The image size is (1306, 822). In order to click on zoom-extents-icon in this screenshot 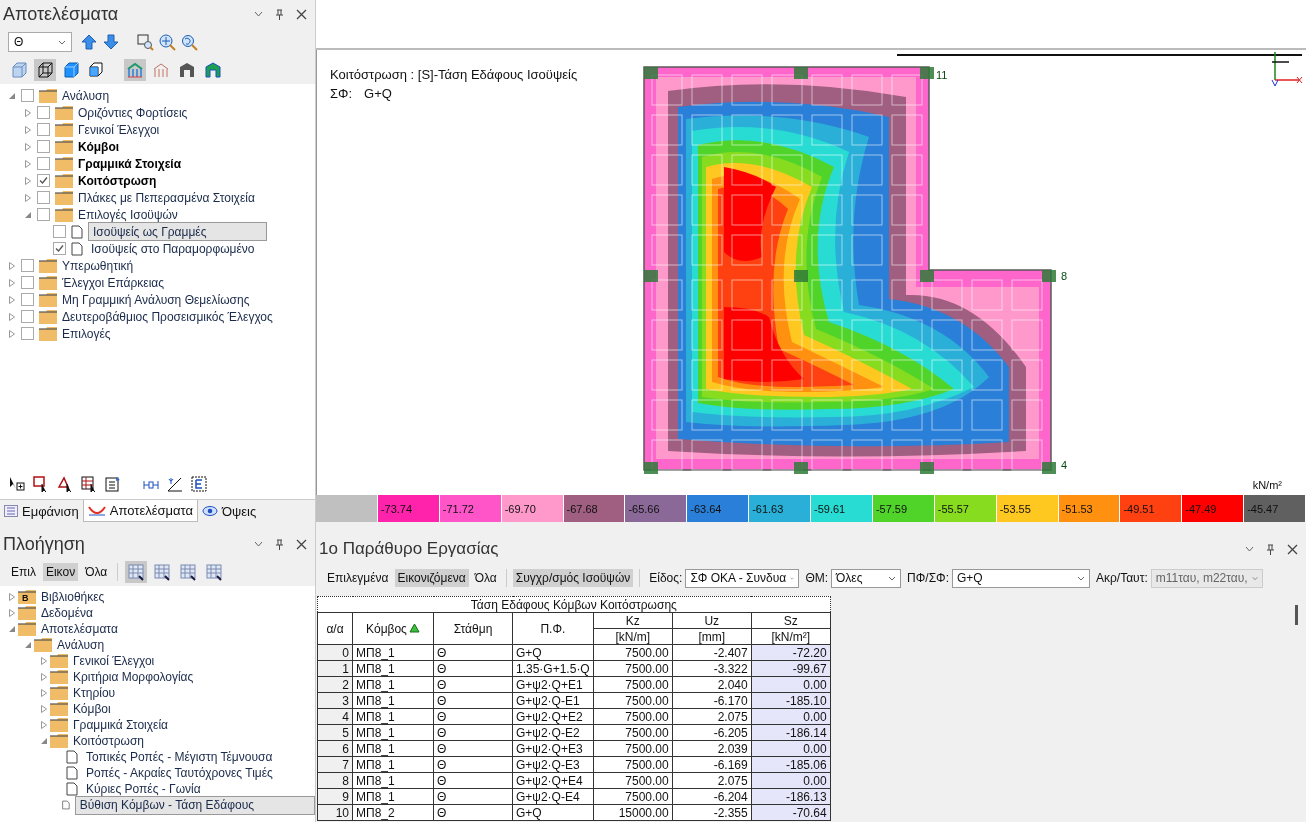, I will do `click(167, 42)`.